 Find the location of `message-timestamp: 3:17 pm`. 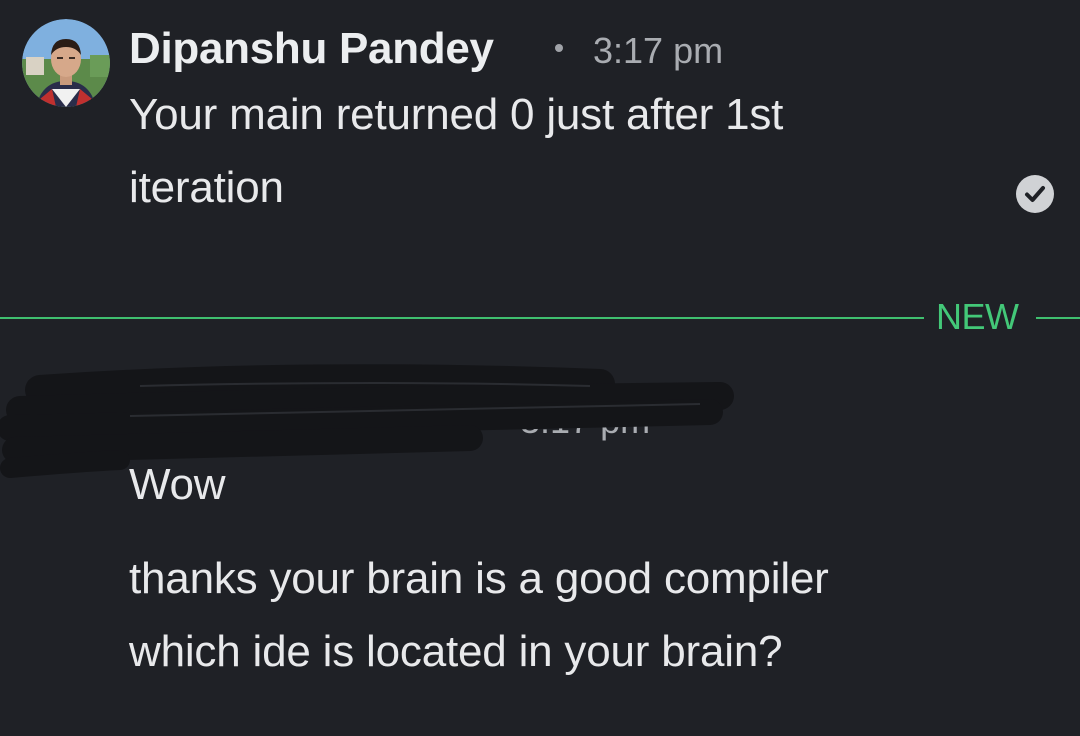

message-timestamp: 3:17 pm is located at coordinates (658, 50).